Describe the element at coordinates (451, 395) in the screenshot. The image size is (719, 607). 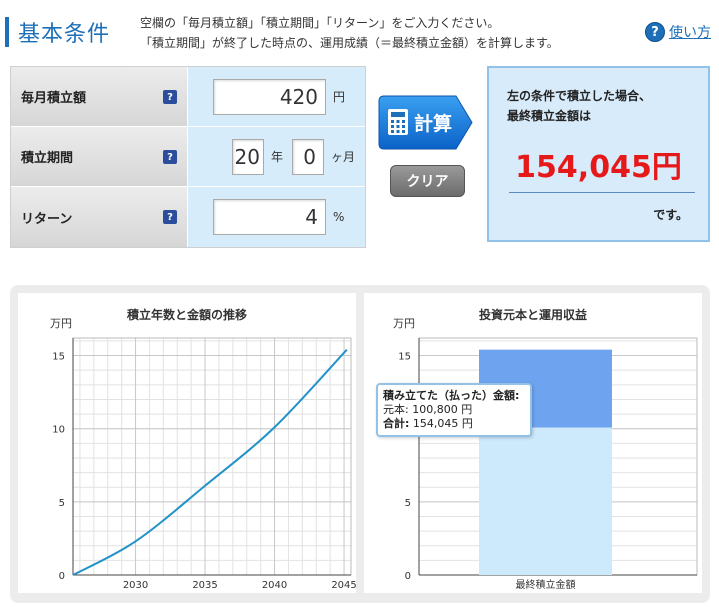
I see `tooltip-title: 積み立てた（払った）金額:` at that location.